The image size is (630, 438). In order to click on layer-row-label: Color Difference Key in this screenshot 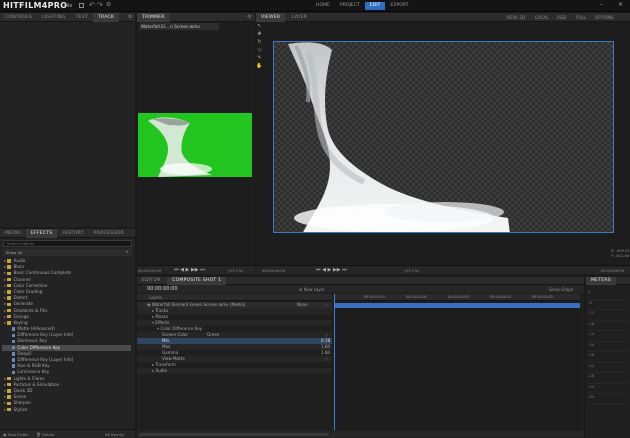, I will do `click(181, 328)`.